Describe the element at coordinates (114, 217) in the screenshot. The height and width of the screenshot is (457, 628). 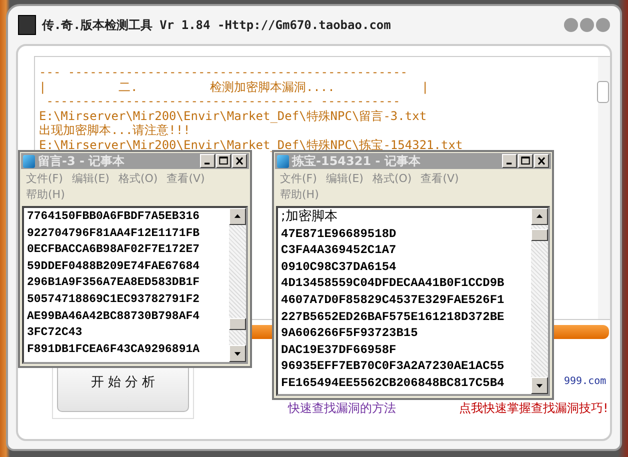
I see `text-line: 7764150FBB0A6FBDF7A5EB316` at that location.